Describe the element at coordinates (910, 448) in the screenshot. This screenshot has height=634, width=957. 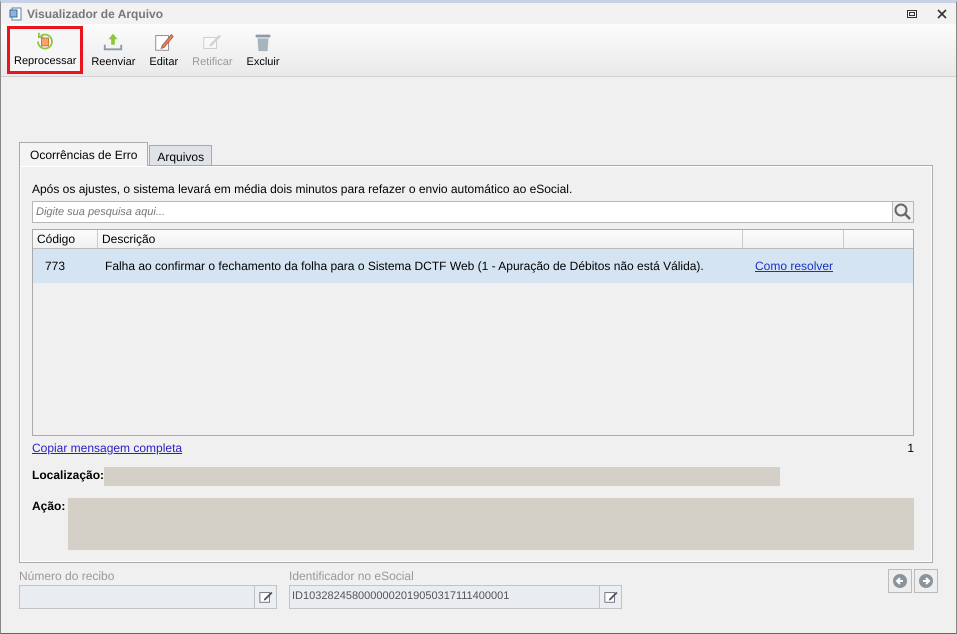
I see `row-count: 1` at that location.